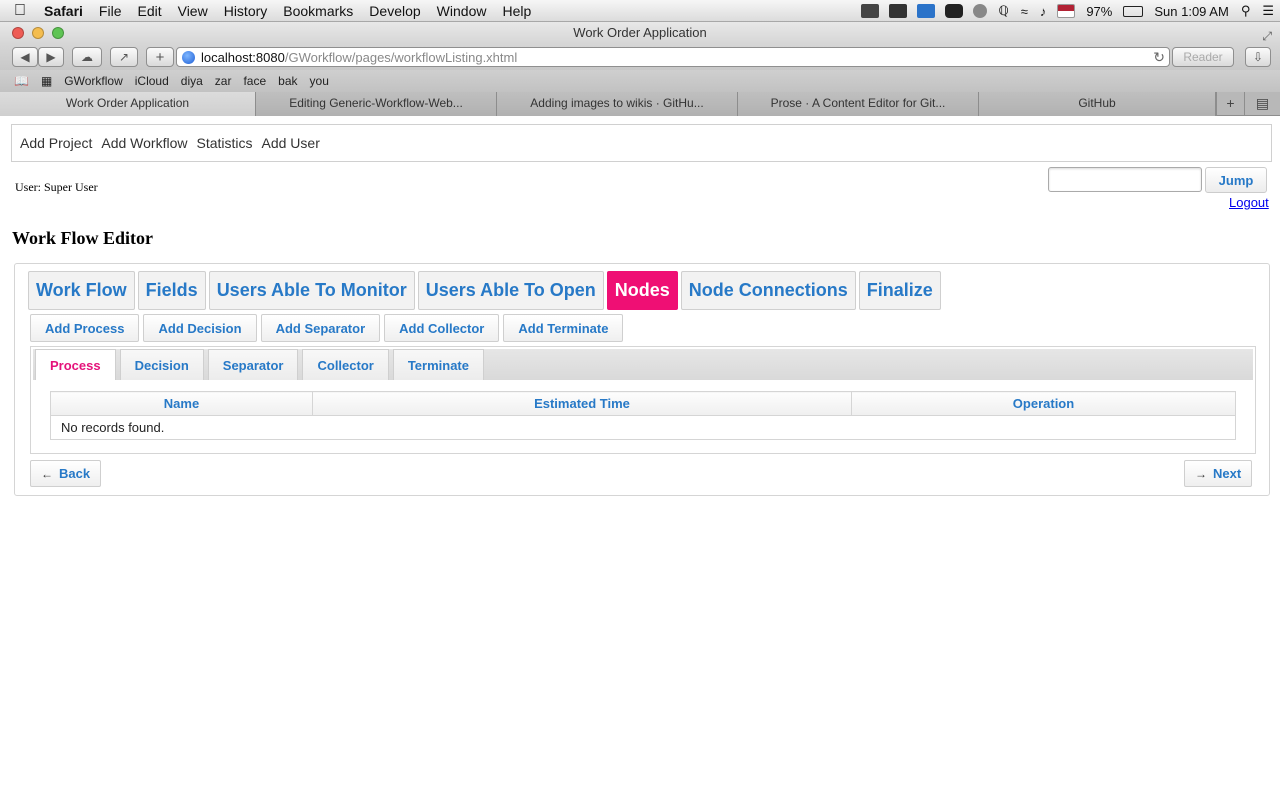  Describe the element at coordinates (1246, 11) in the screenshot. I see `spotlight-icon: ⚲` at that location.